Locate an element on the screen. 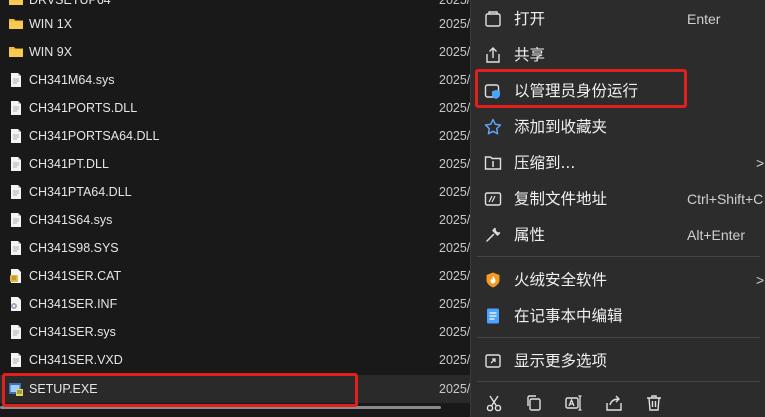  menu-item-open: 打开 Enter is located at coordinates (618, 18).